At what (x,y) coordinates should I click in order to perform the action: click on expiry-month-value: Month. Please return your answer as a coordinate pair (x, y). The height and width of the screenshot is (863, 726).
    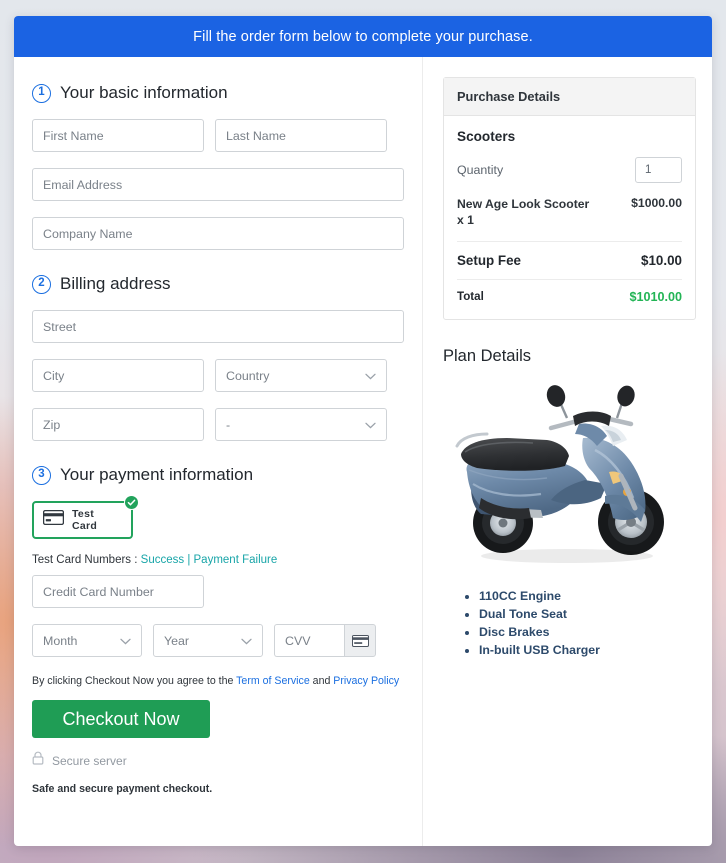
    Looking at the image, I should click on (60, 640).